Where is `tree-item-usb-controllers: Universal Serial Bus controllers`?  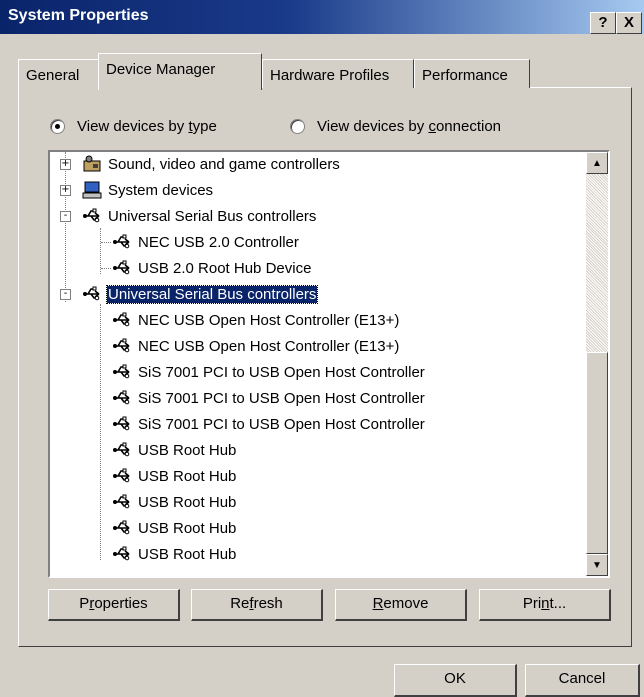 tree-item-usb-controllers: Universal Serial Bus controllers is located at coordinates (199, 216).